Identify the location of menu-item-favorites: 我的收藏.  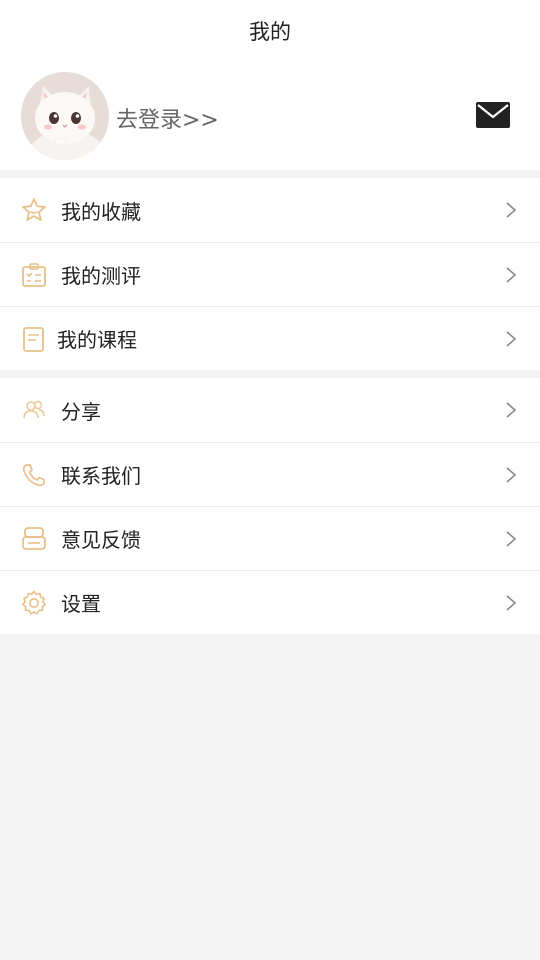
(270, 210).